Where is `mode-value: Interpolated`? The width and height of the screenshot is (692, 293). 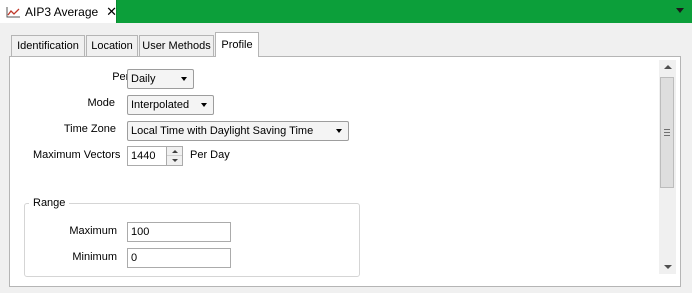 mode-value: Interpolated is located at coordinates (160, 105).